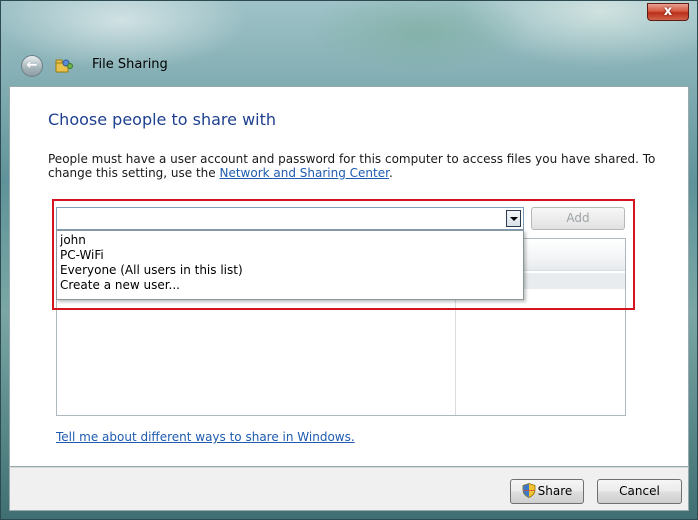 The width and height of the screenshot is (698, 520). What do you see at coordinates (303, 173) in the screenshot?
I see `network-sharing-center-link: Network and Sharing Center` at bounding box center [303, 173].